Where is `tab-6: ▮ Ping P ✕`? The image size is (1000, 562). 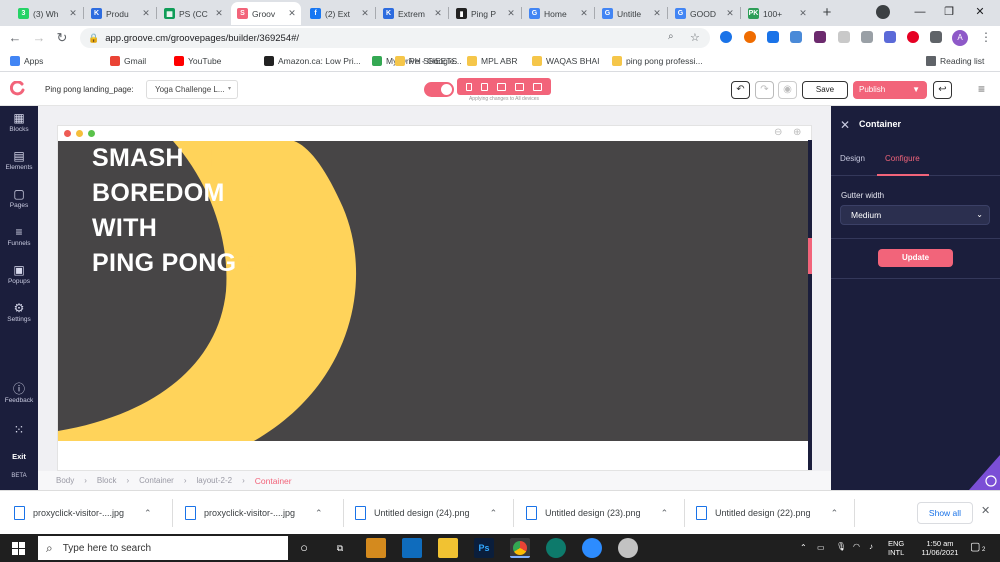
tab-6: ▮ Ping P ✕ is located at coordinates (485, 13).